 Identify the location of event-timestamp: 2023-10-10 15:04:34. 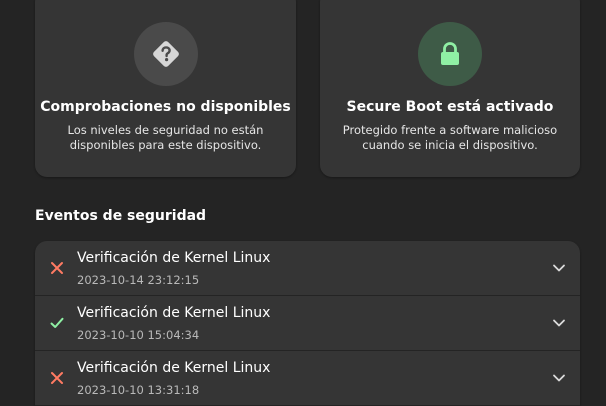
(138, 335).